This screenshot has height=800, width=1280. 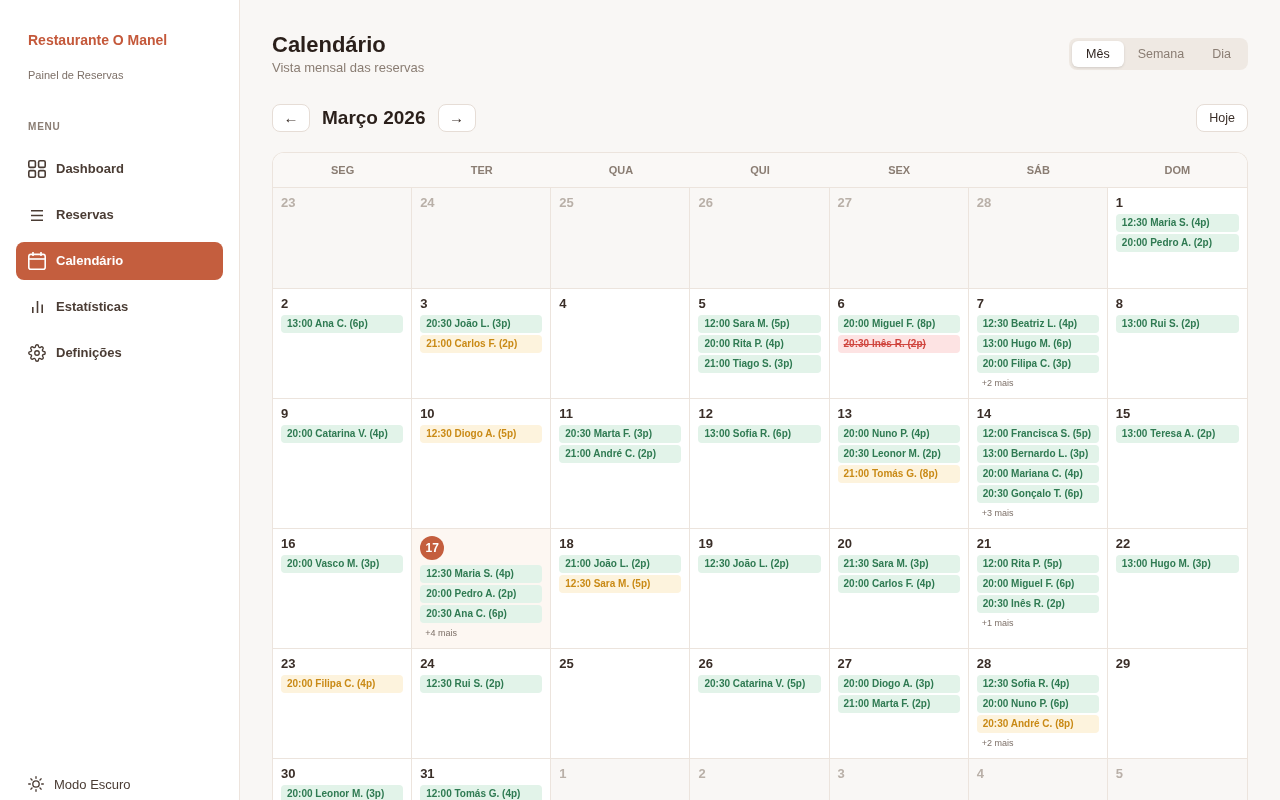 What do you see at coordinates (481, 344) in the screenshot?
I see `reservation-entry: 21:00 Carlos F. (2p)` at bounding box center [481, 344].